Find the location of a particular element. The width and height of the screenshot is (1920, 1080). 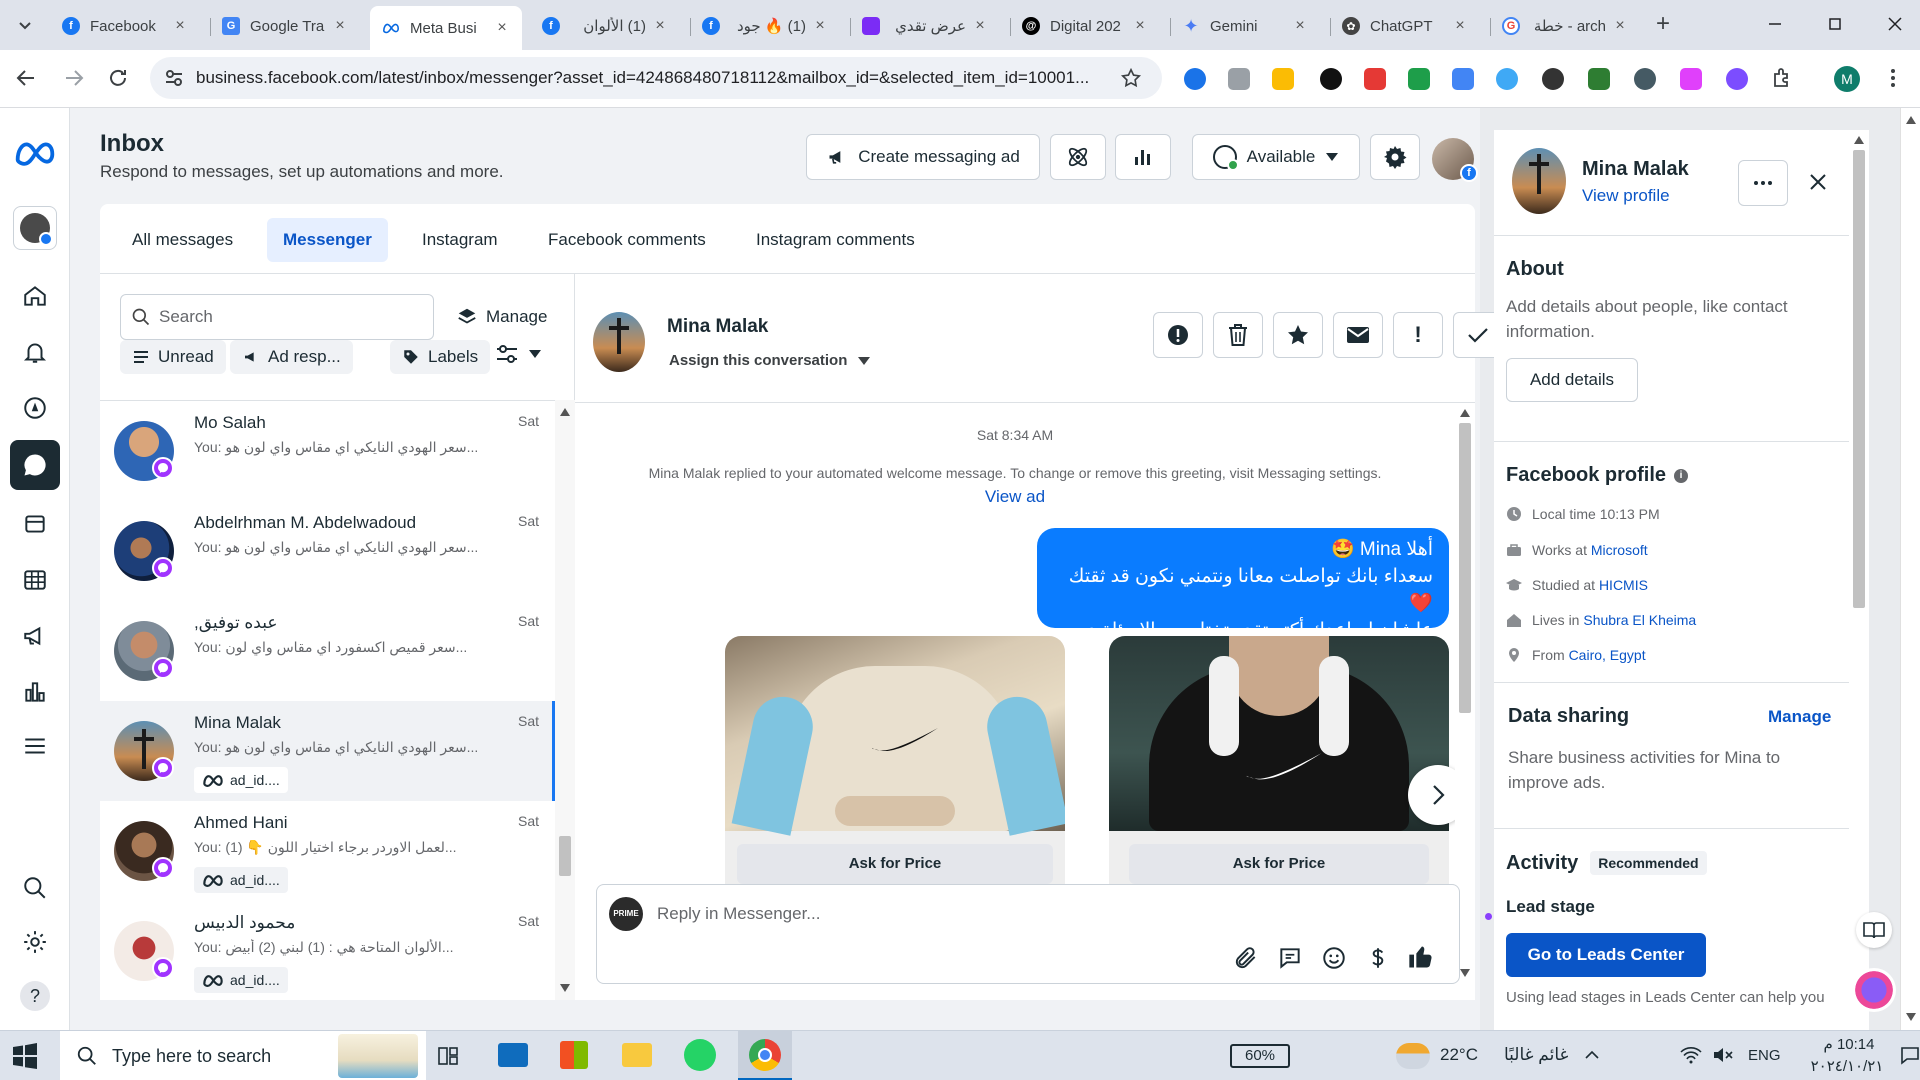

task-view-icon is located at coordinates (448, 1056).